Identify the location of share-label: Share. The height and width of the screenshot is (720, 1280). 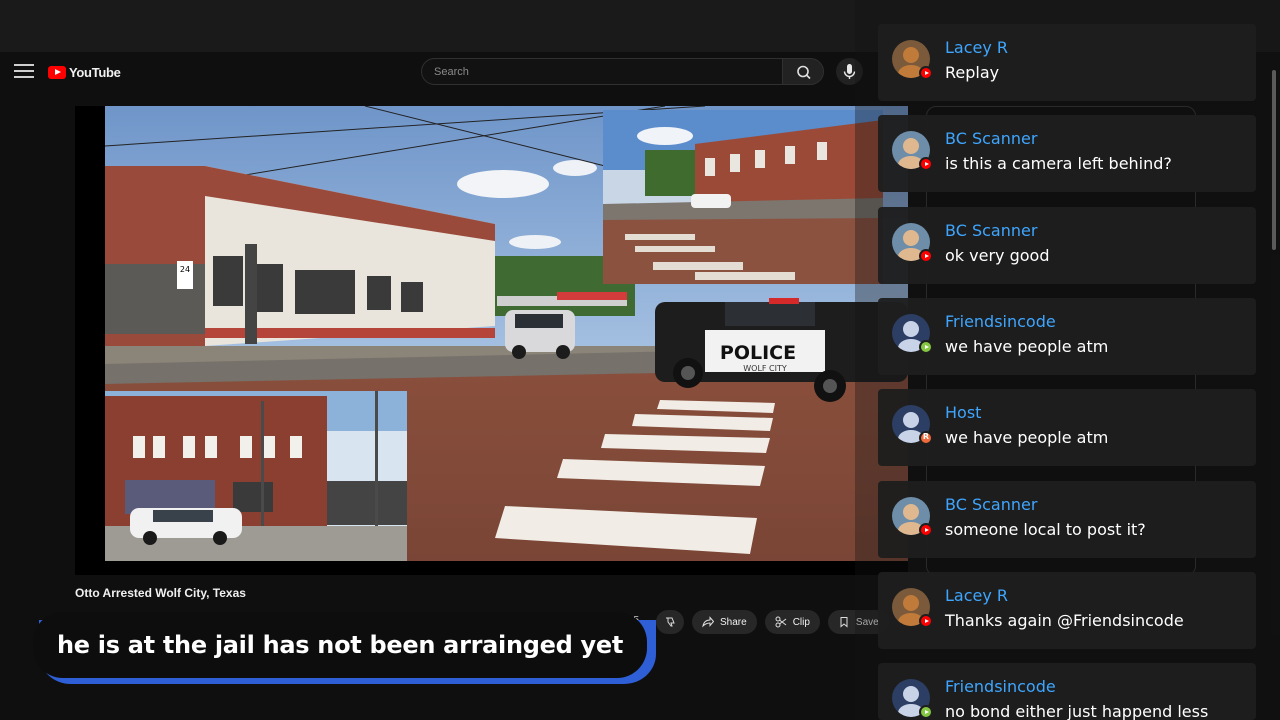
(733, 622).